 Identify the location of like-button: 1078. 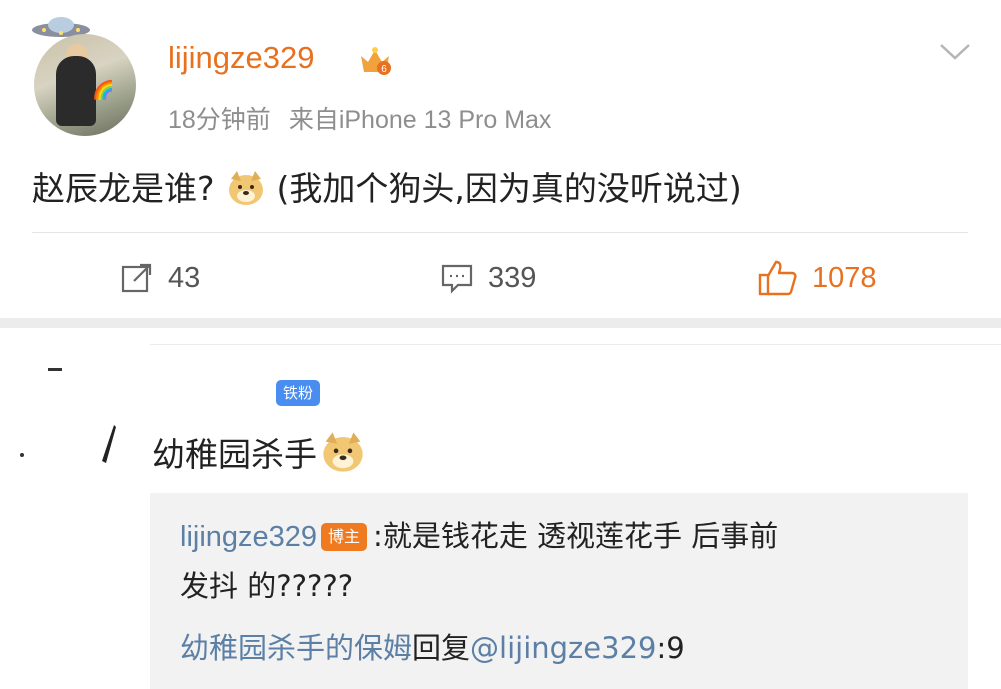
(817, 278).